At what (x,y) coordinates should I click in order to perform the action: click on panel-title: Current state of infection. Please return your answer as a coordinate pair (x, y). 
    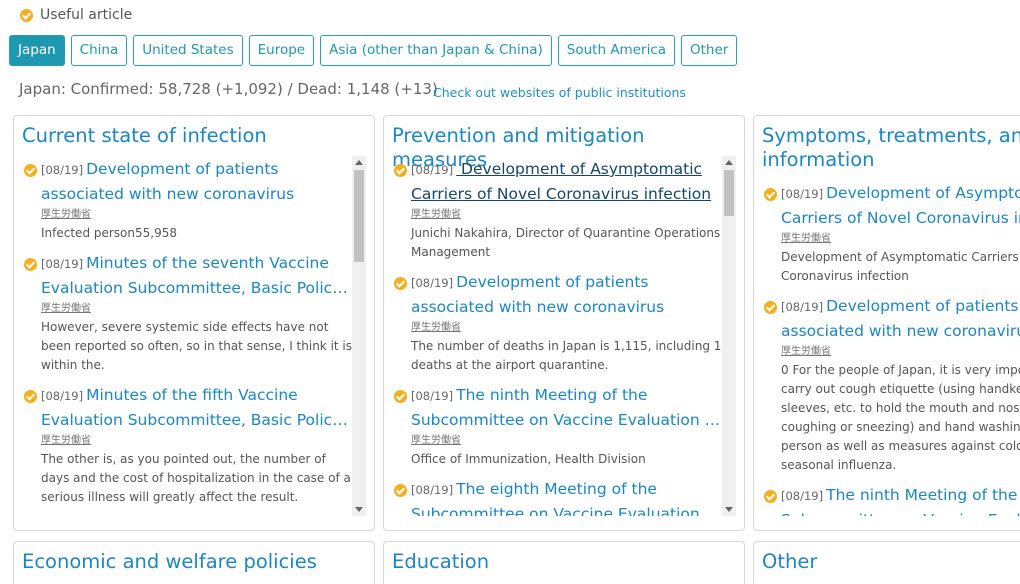
    Looking at the image, I should click on (144, 135).